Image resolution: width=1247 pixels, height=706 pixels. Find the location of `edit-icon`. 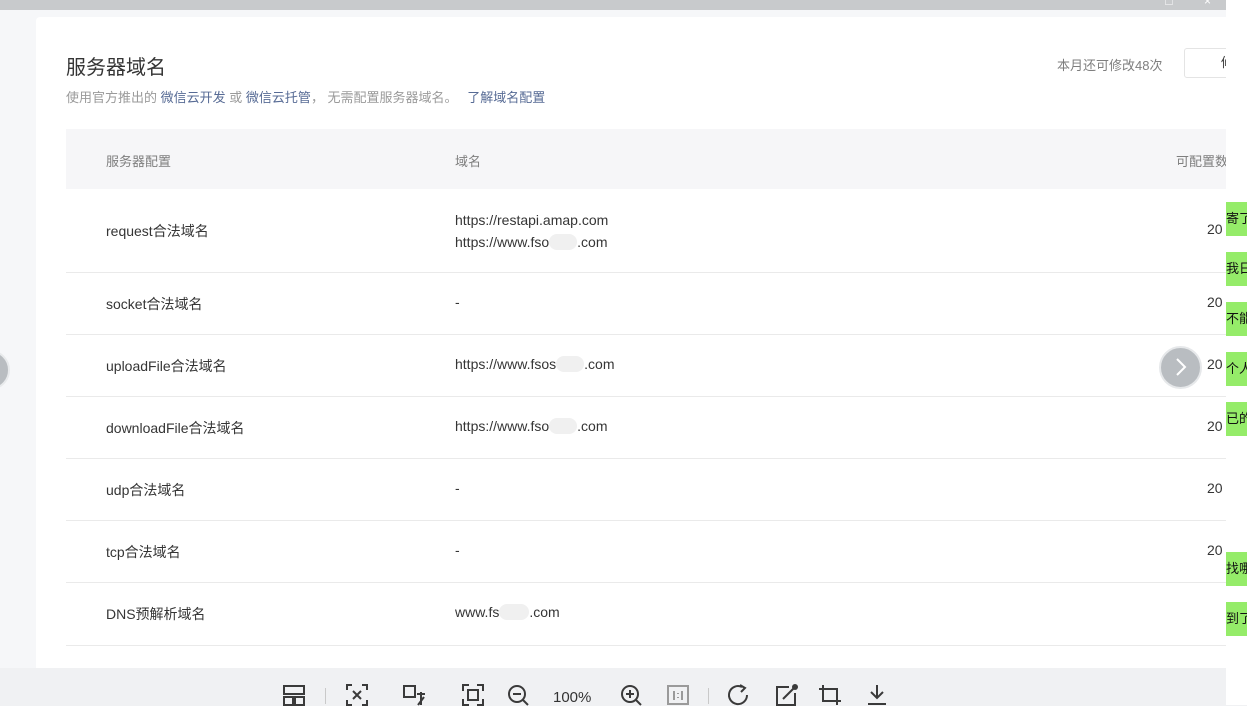

edit-icon is located at coordinates (787, 695).